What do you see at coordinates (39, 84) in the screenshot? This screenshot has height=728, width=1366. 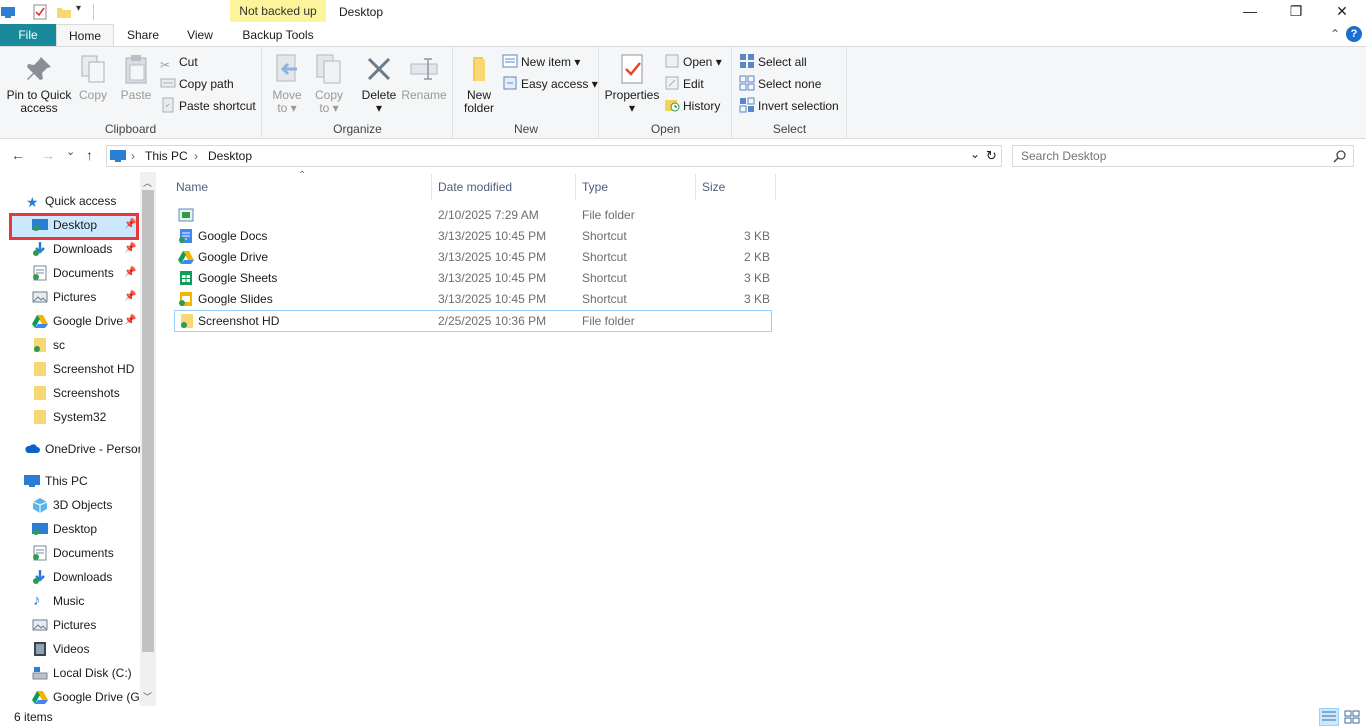 I see `pin-to-quick-access-button: Pin to Quick access` at bounding box center [39, 84].